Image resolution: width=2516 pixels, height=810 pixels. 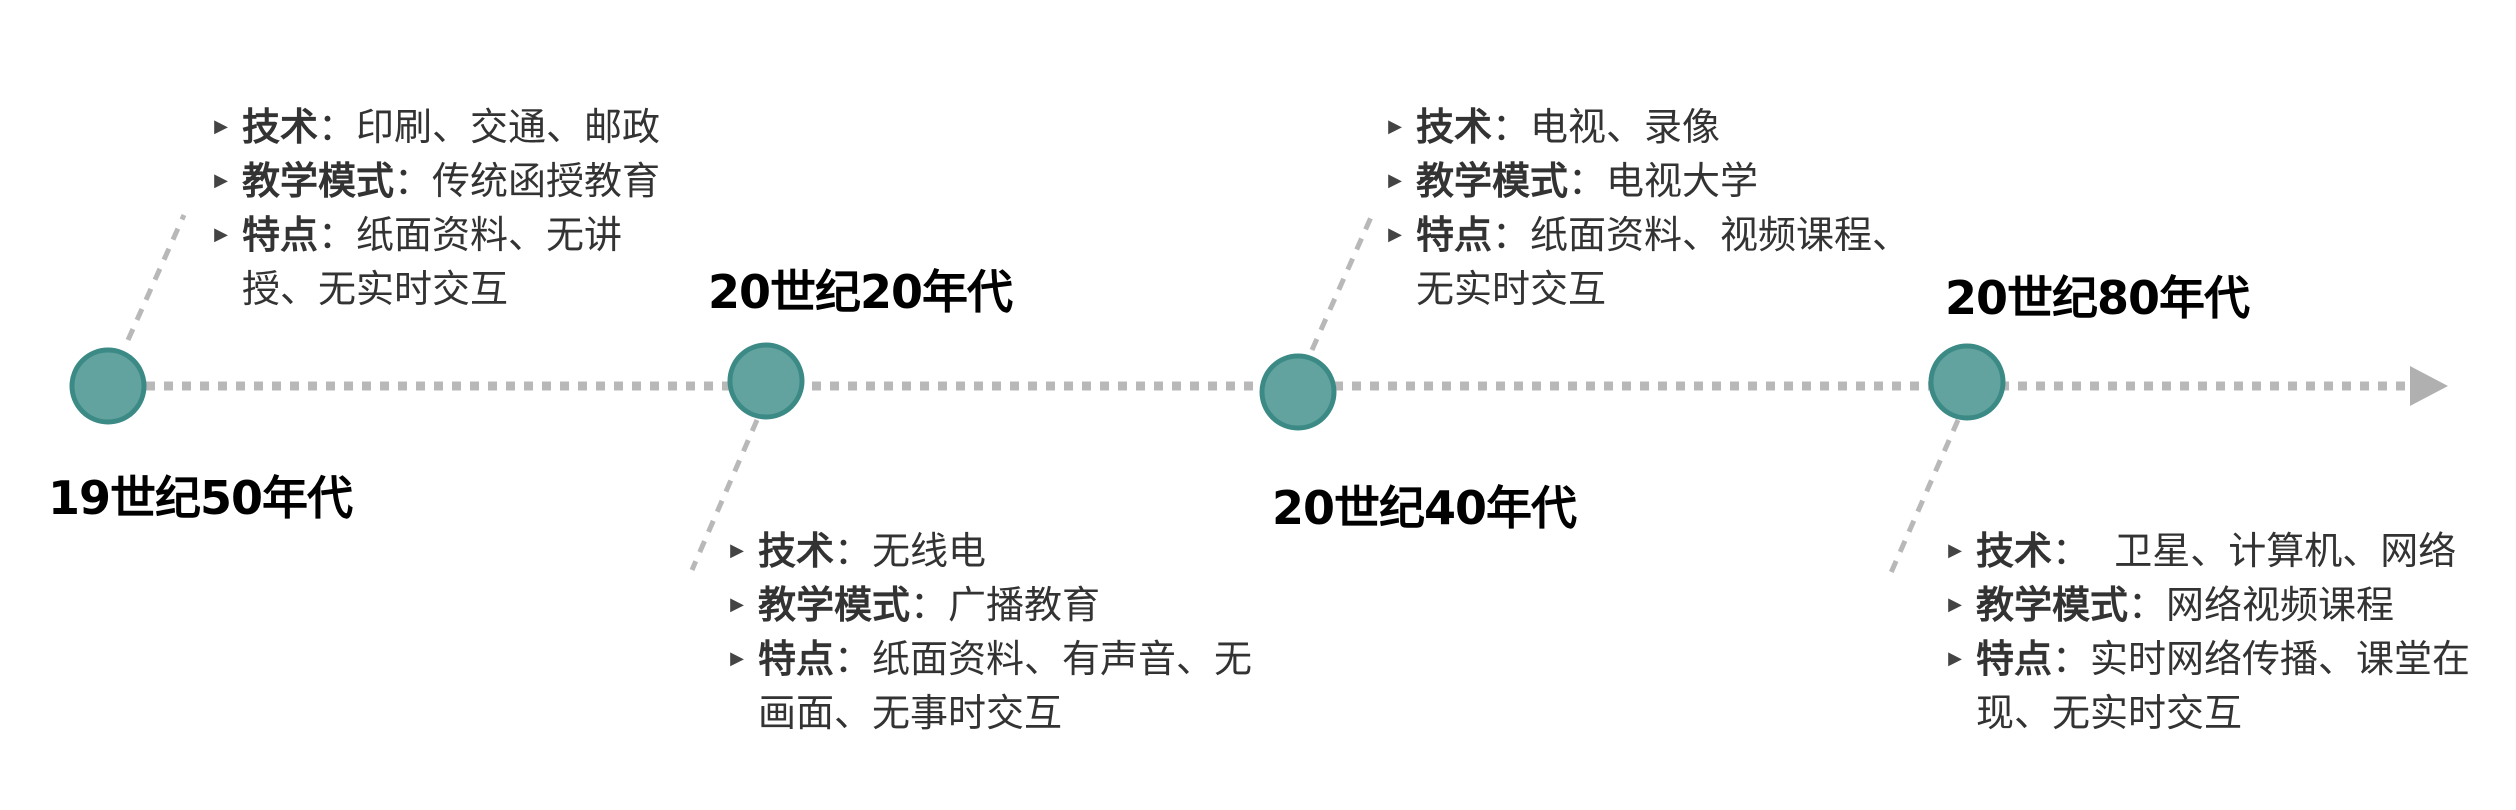 I want to click on era-label-2: 20世纪20年代, so click(x=860, y=292).